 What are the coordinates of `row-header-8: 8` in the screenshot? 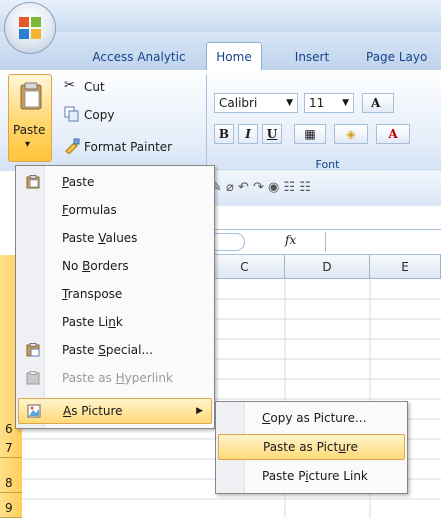 It's located at (11, 483).